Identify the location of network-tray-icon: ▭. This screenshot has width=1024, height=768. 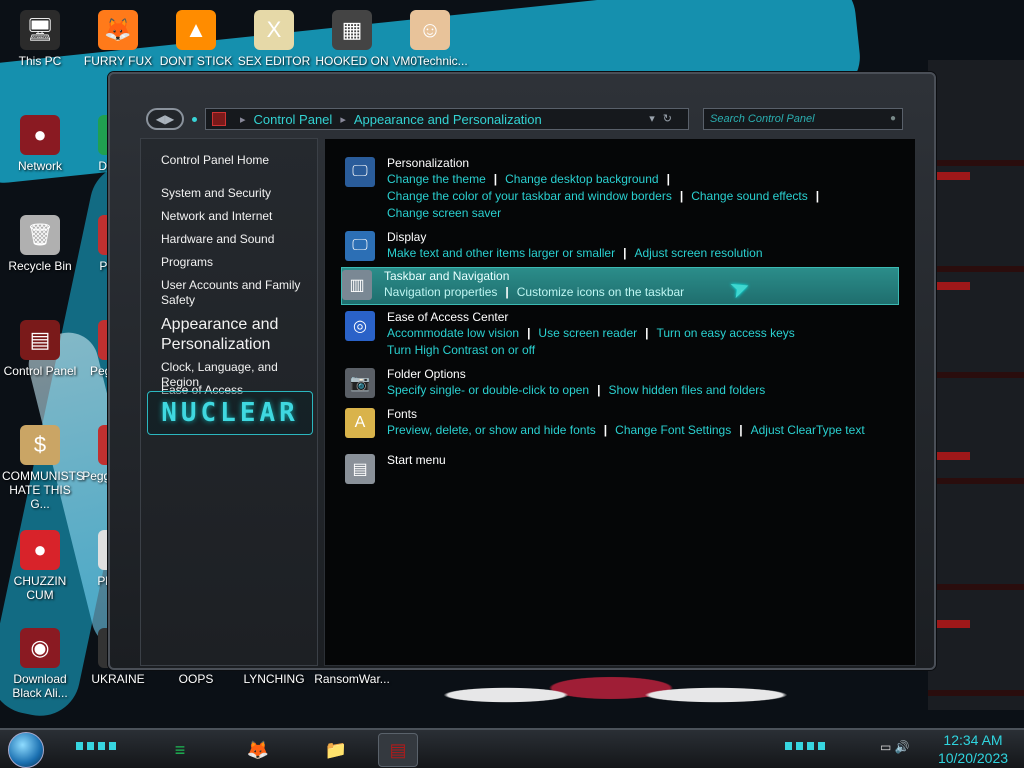
(885, 747).